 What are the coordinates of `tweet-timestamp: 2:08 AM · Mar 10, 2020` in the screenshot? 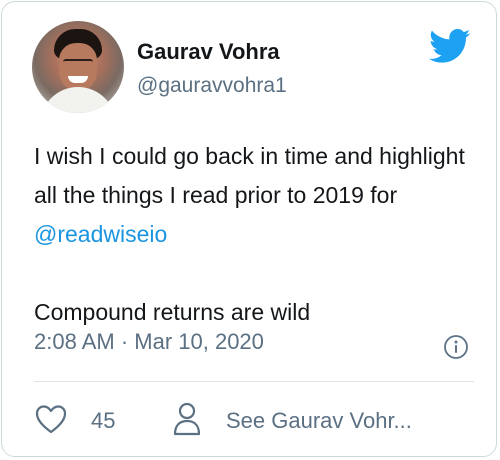 It's located at (149, 342).